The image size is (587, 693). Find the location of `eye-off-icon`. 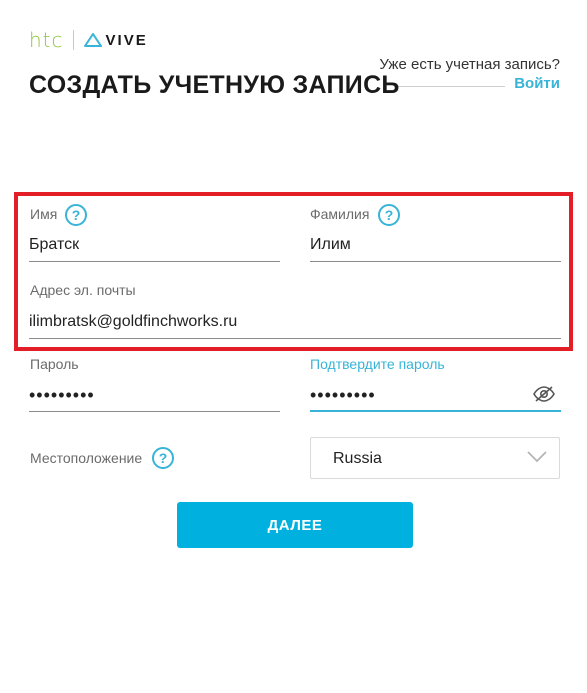

eye-off-icon is located at coordinates (544, 394).